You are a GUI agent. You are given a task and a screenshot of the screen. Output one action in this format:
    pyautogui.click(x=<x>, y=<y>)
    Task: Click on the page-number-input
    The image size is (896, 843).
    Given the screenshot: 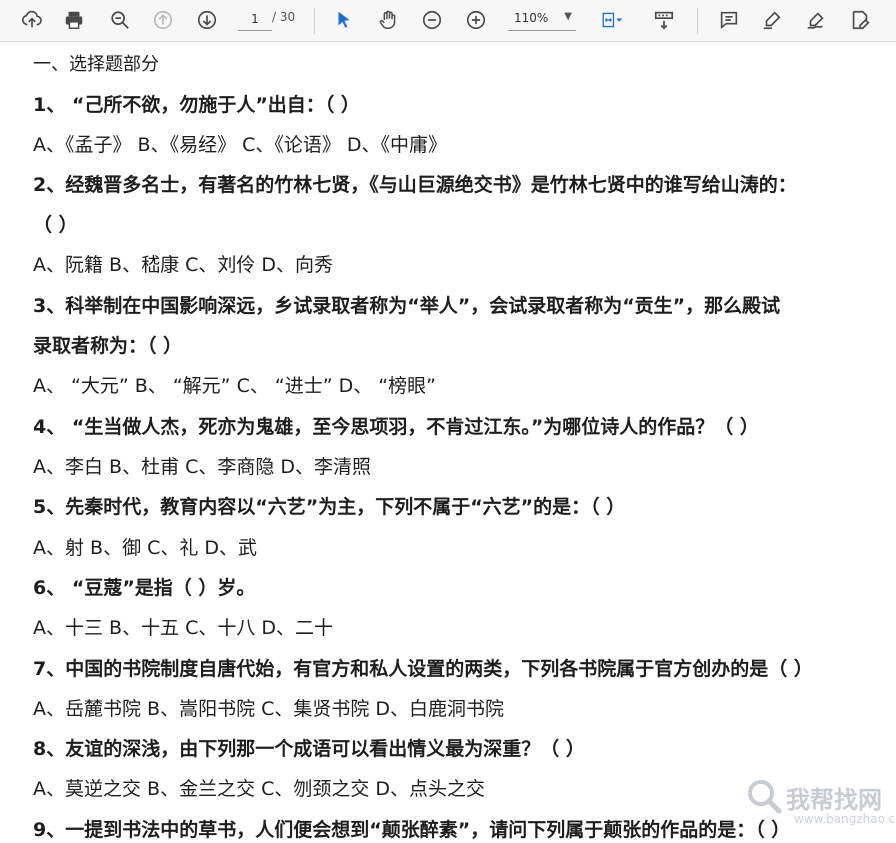 What is the action you would take?
    pyautogui.click(x=255, y=19)
    